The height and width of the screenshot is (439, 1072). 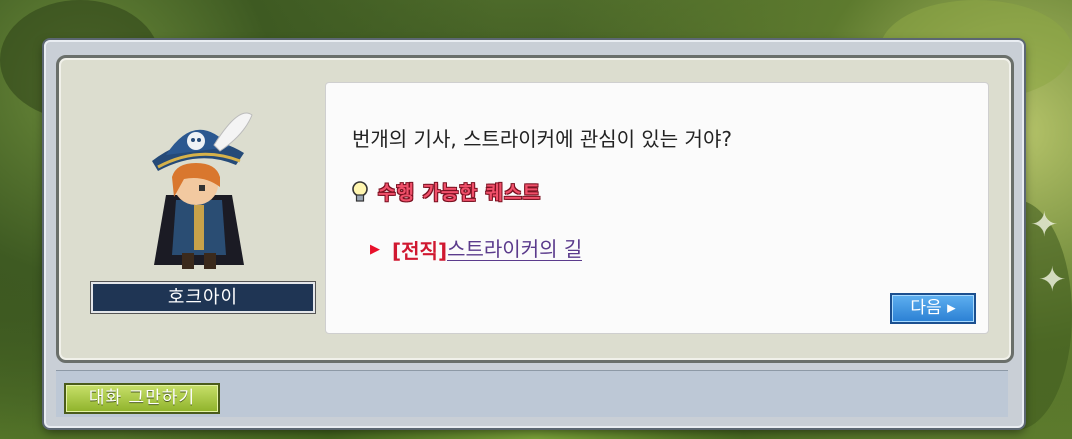 What do you see at coordinates (202, 190) in the screenshot?
I see `npc-portrait` at bounding box center [202, 190].